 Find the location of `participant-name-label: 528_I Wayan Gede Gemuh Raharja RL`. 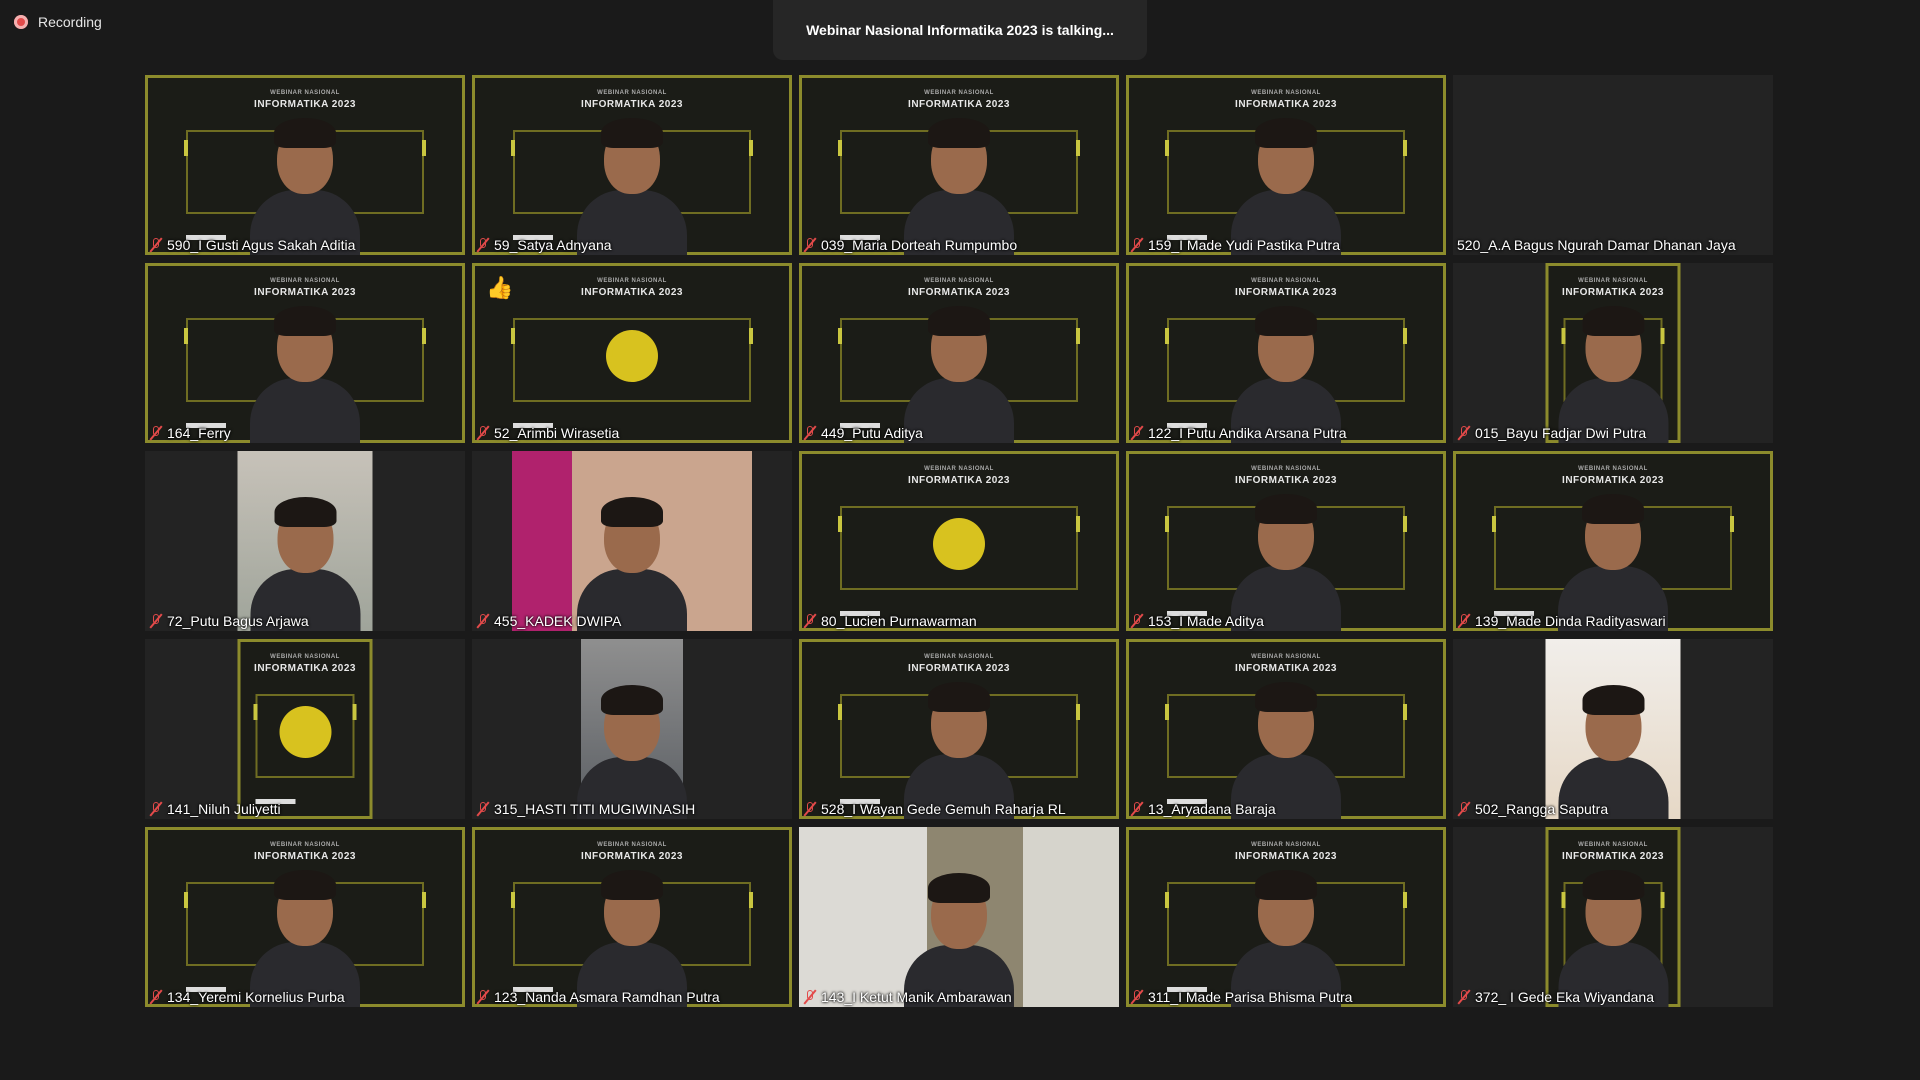

participant-name-label: 528_I Wayan Gede Gemuh Raharja RL is located at coordinates (934, 809).